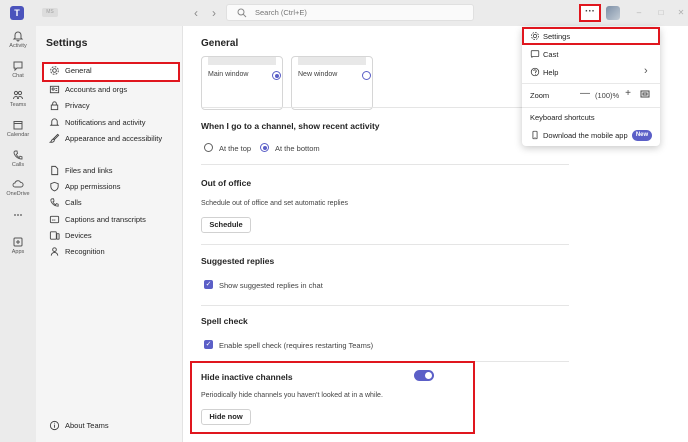 Image resolution: width=688 pixels, height=442 pixels. What do you see at coordinates (591, 36) in the screenshot?
I see `menu-item-settings: Settings` at bounding box center [591, 36].